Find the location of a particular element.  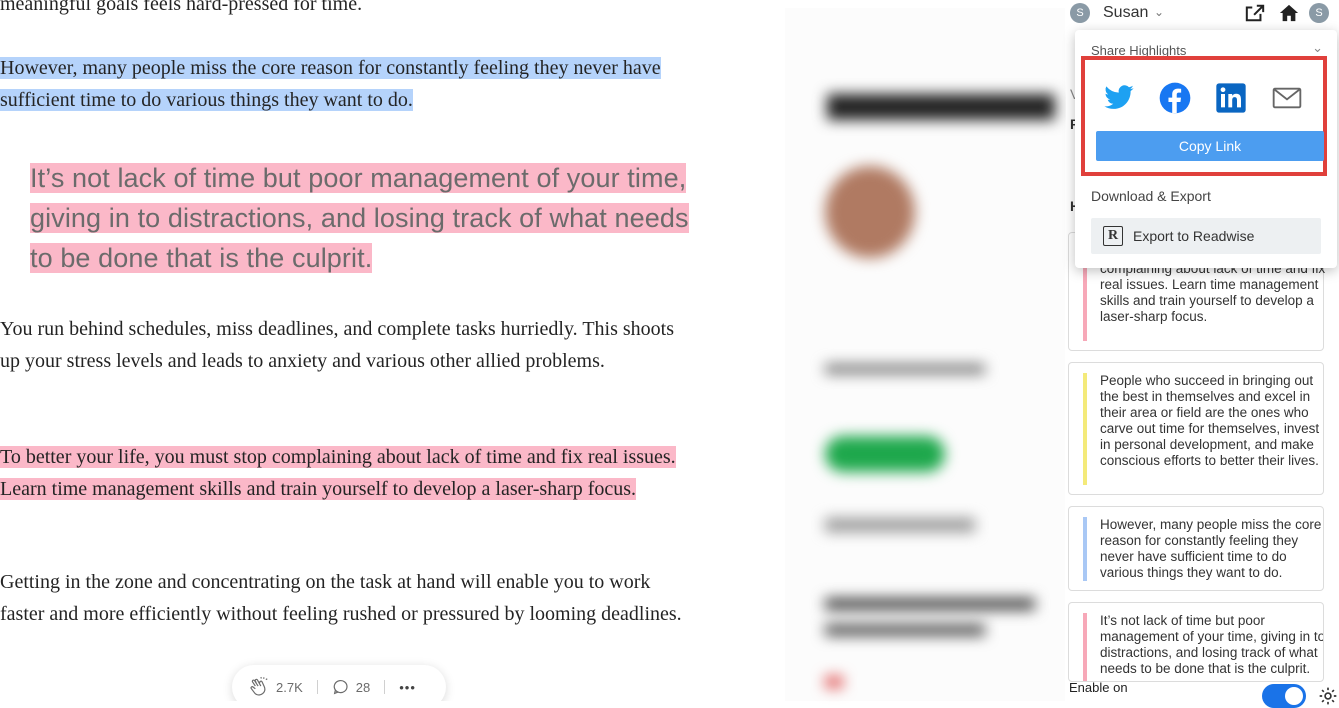

facebook-icon is located at coordinates (1175, 98).